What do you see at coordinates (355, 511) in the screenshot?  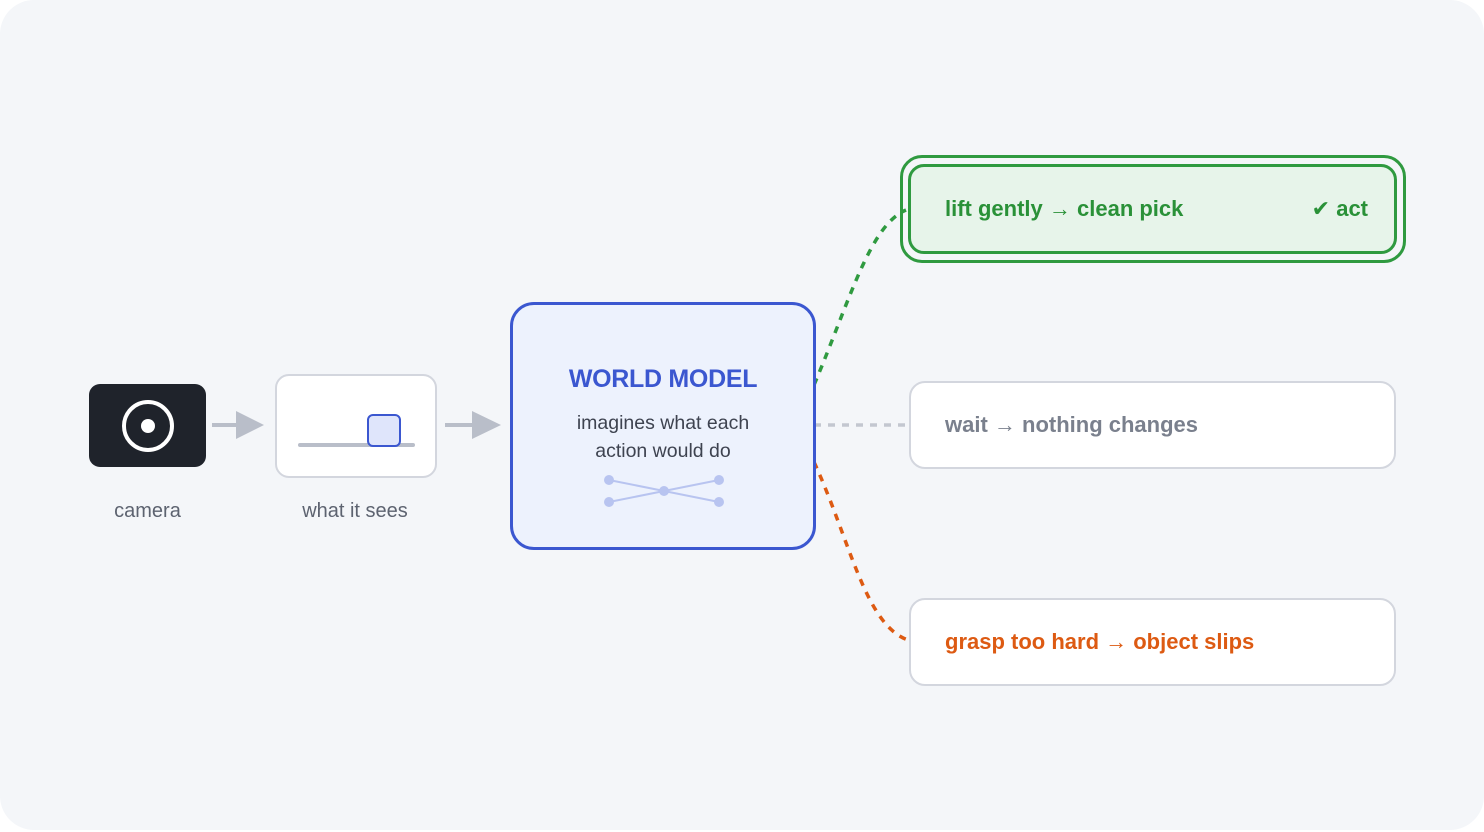 I see `view-caption: what it sees` at bounding box center [355, 511].